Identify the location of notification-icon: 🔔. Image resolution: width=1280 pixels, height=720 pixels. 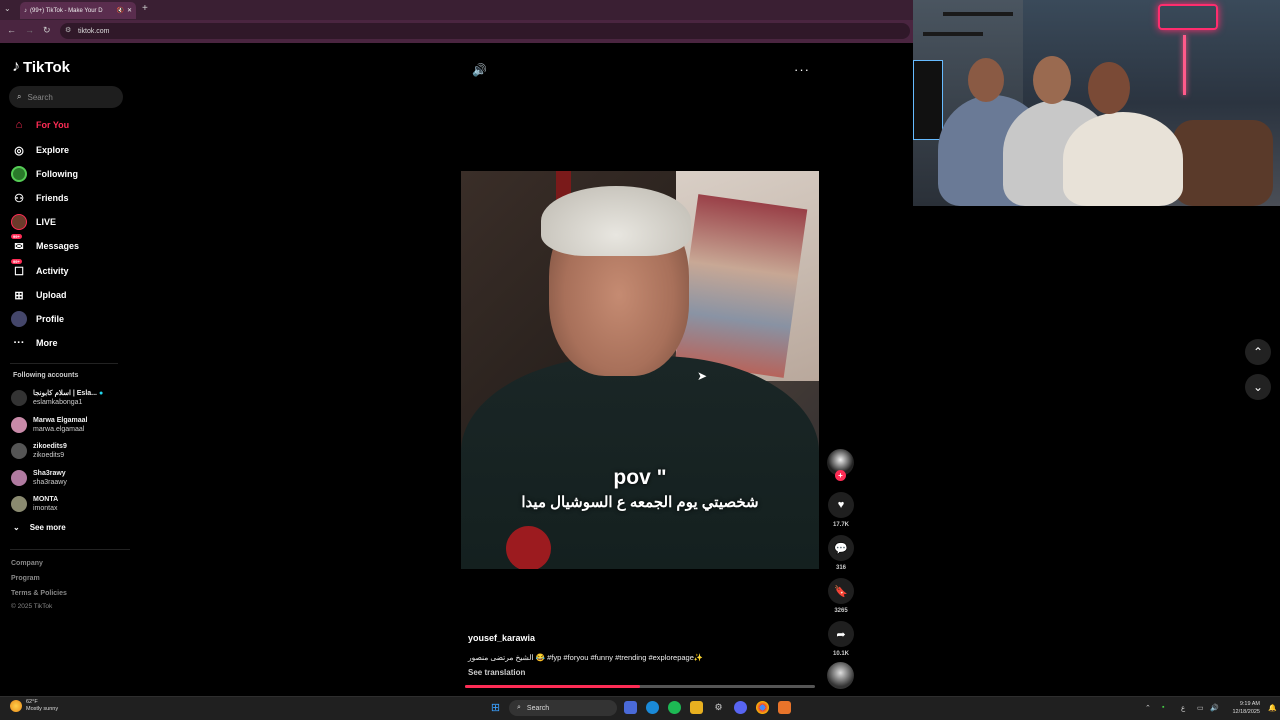
(1272, 708).